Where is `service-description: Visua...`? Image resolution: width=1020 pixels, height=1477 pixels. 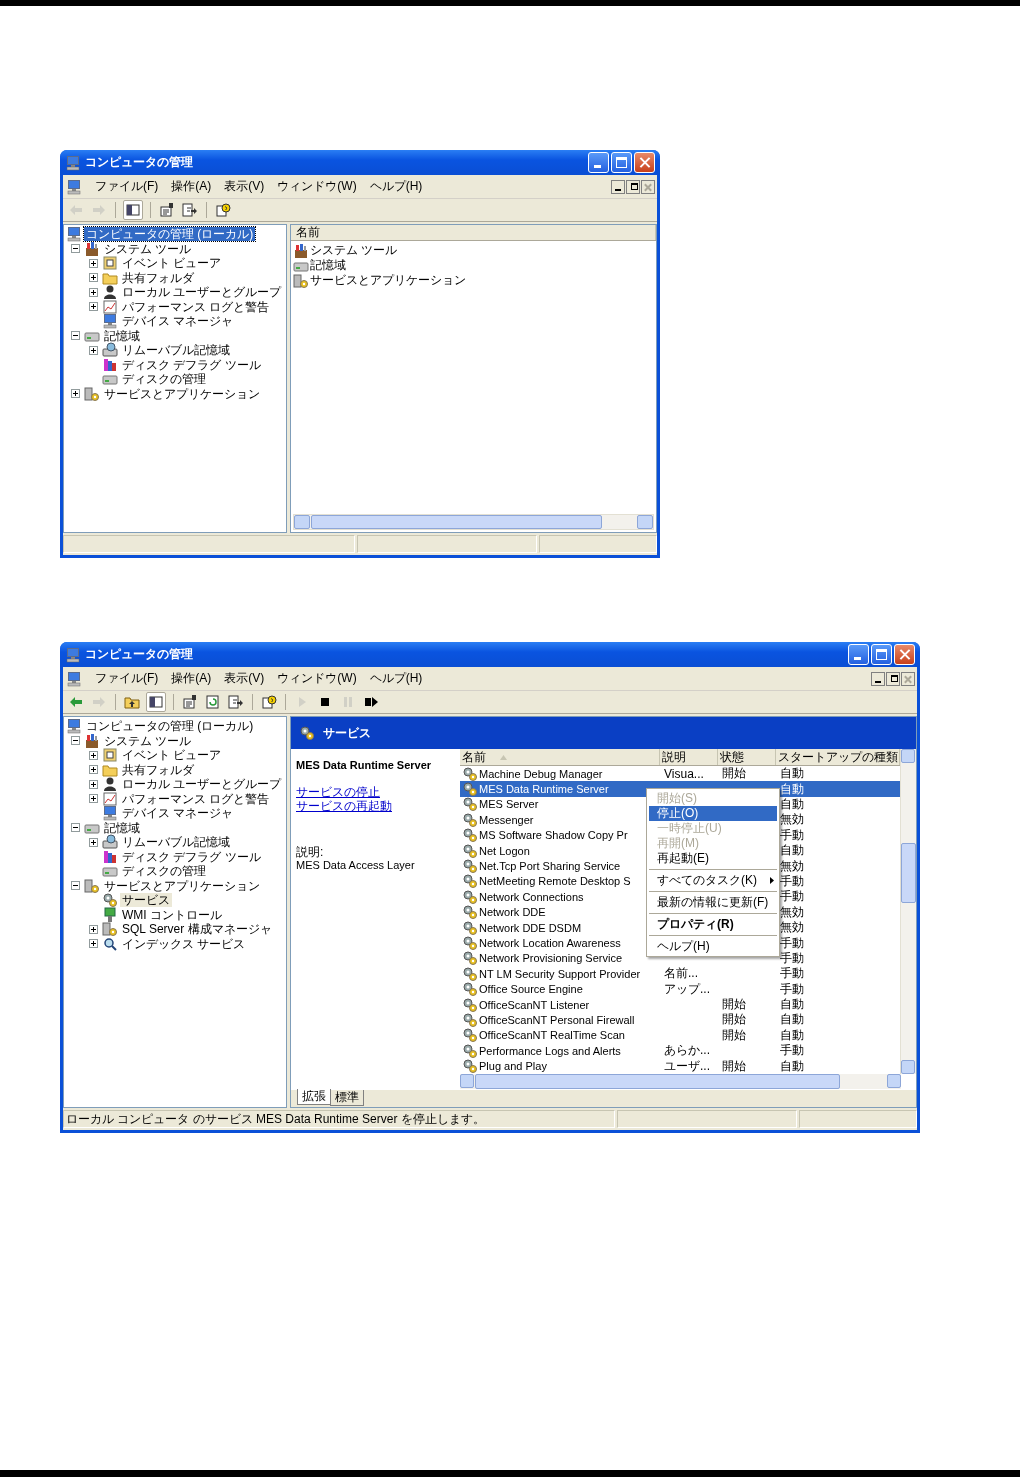 service-description: Visua... is located at coordinates (684, 773).